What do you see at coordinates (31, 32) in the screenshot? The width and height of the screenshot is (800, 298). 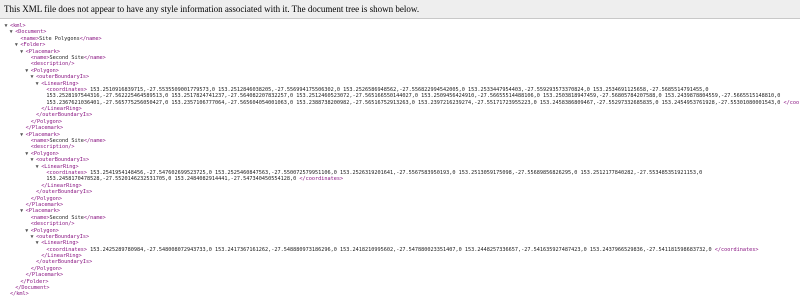 I see `xml-tag: <Document>` at bounding box center [31, 32].